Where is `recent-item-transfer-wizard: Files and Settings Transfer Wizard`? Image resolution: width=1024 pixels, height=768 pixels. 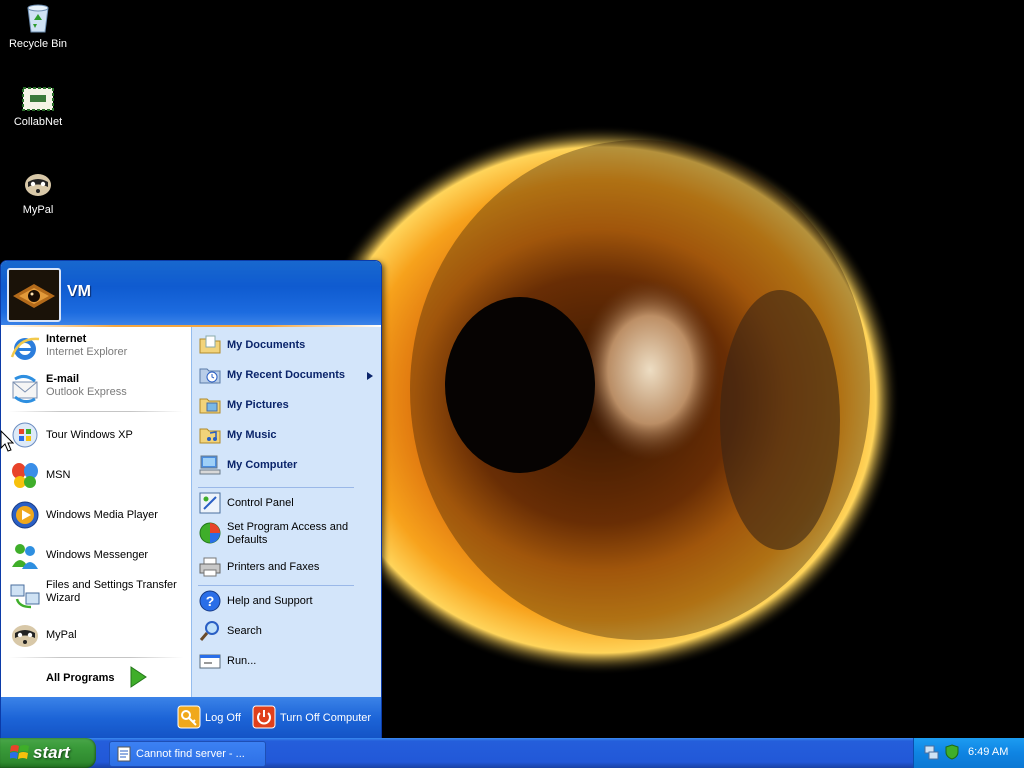
recent-item-transfer-wizard: Files and Settings Transfer Wizard is located at coordinates (98, 595).